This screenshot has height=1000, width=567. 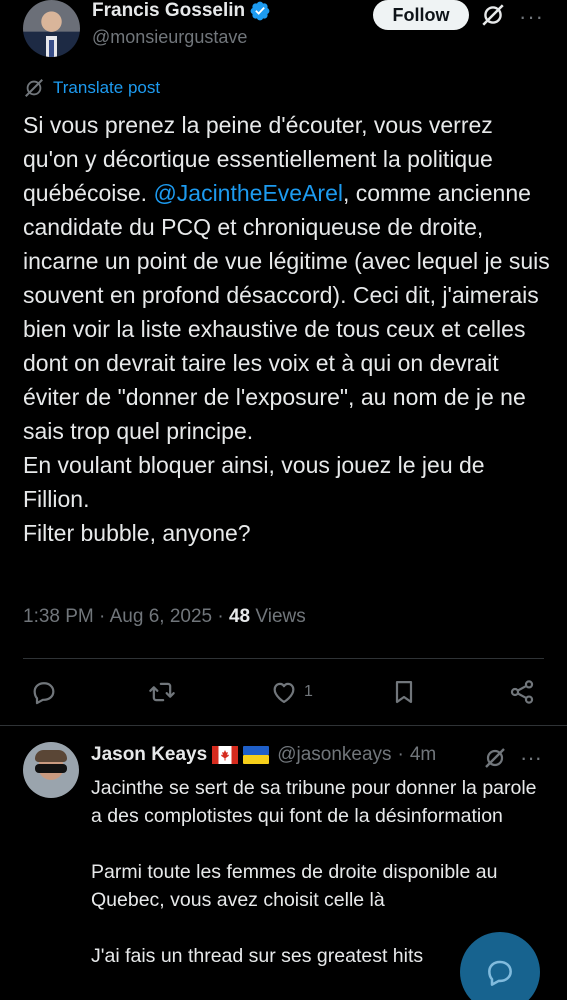 I want to click on translate-post: Translate post, so click(x=91, y=88).